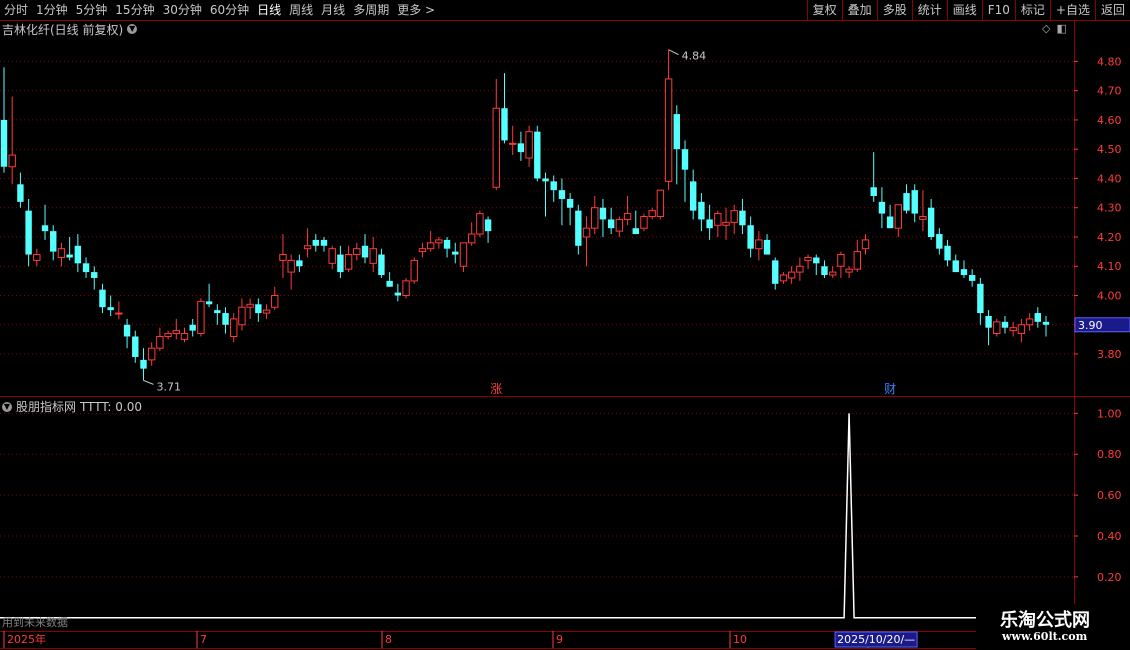 The height and width of the screenshot is (650, 1130). Describe the element at coordinates (92, 10) in the screenshot. I see `period-tab-2: 5分钟` at that location.